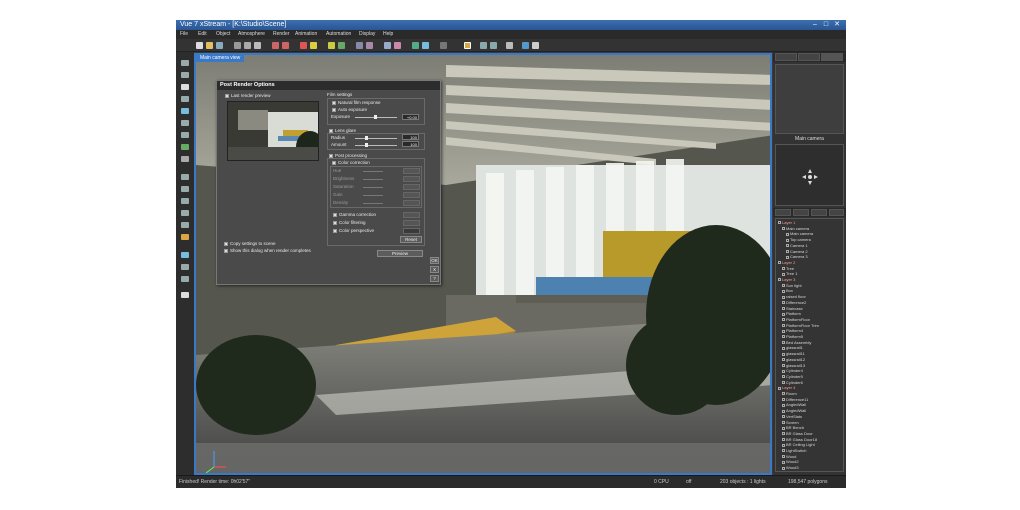  What do you see at coordinates (375, 117) in the screenshot?
I see `exposure-slider-knob` at bounding box center [375, 117].